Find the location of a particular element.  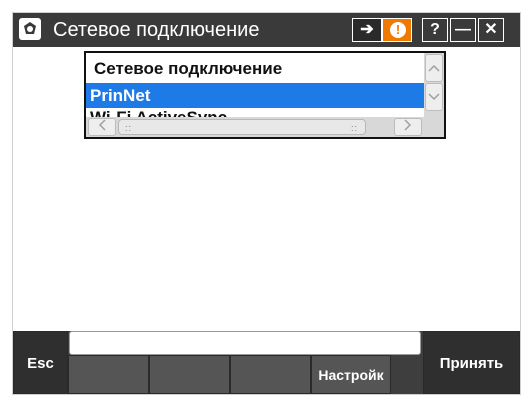

list-item-prinnet: PrinNet is located at coordinates (255, 95).